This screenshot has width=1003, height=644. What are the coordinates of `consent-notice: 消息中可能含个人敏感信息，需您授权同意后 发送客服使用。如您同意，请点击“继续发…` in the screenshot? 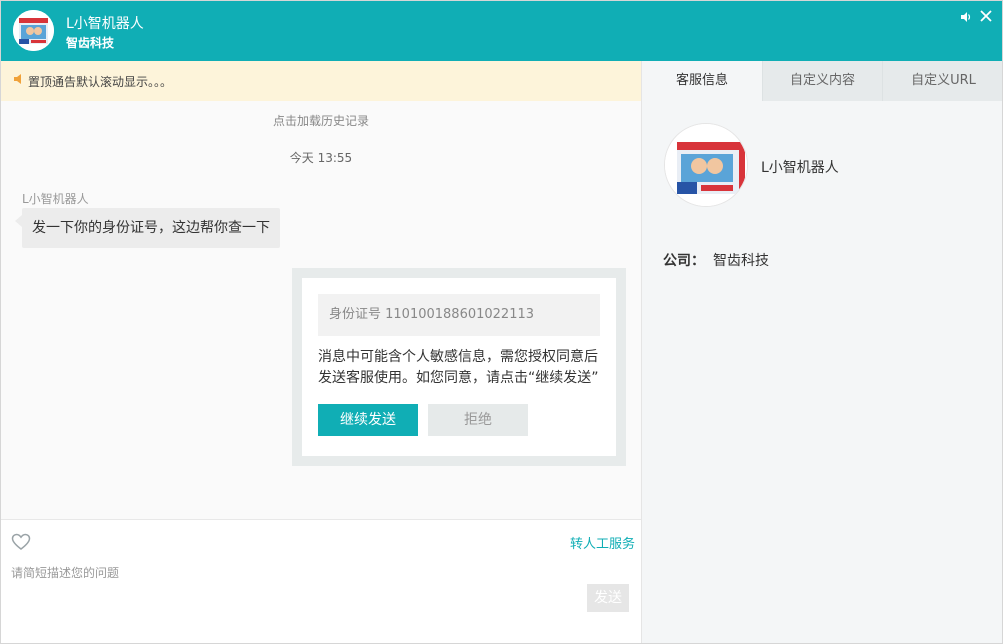 It's located at (463, 368).